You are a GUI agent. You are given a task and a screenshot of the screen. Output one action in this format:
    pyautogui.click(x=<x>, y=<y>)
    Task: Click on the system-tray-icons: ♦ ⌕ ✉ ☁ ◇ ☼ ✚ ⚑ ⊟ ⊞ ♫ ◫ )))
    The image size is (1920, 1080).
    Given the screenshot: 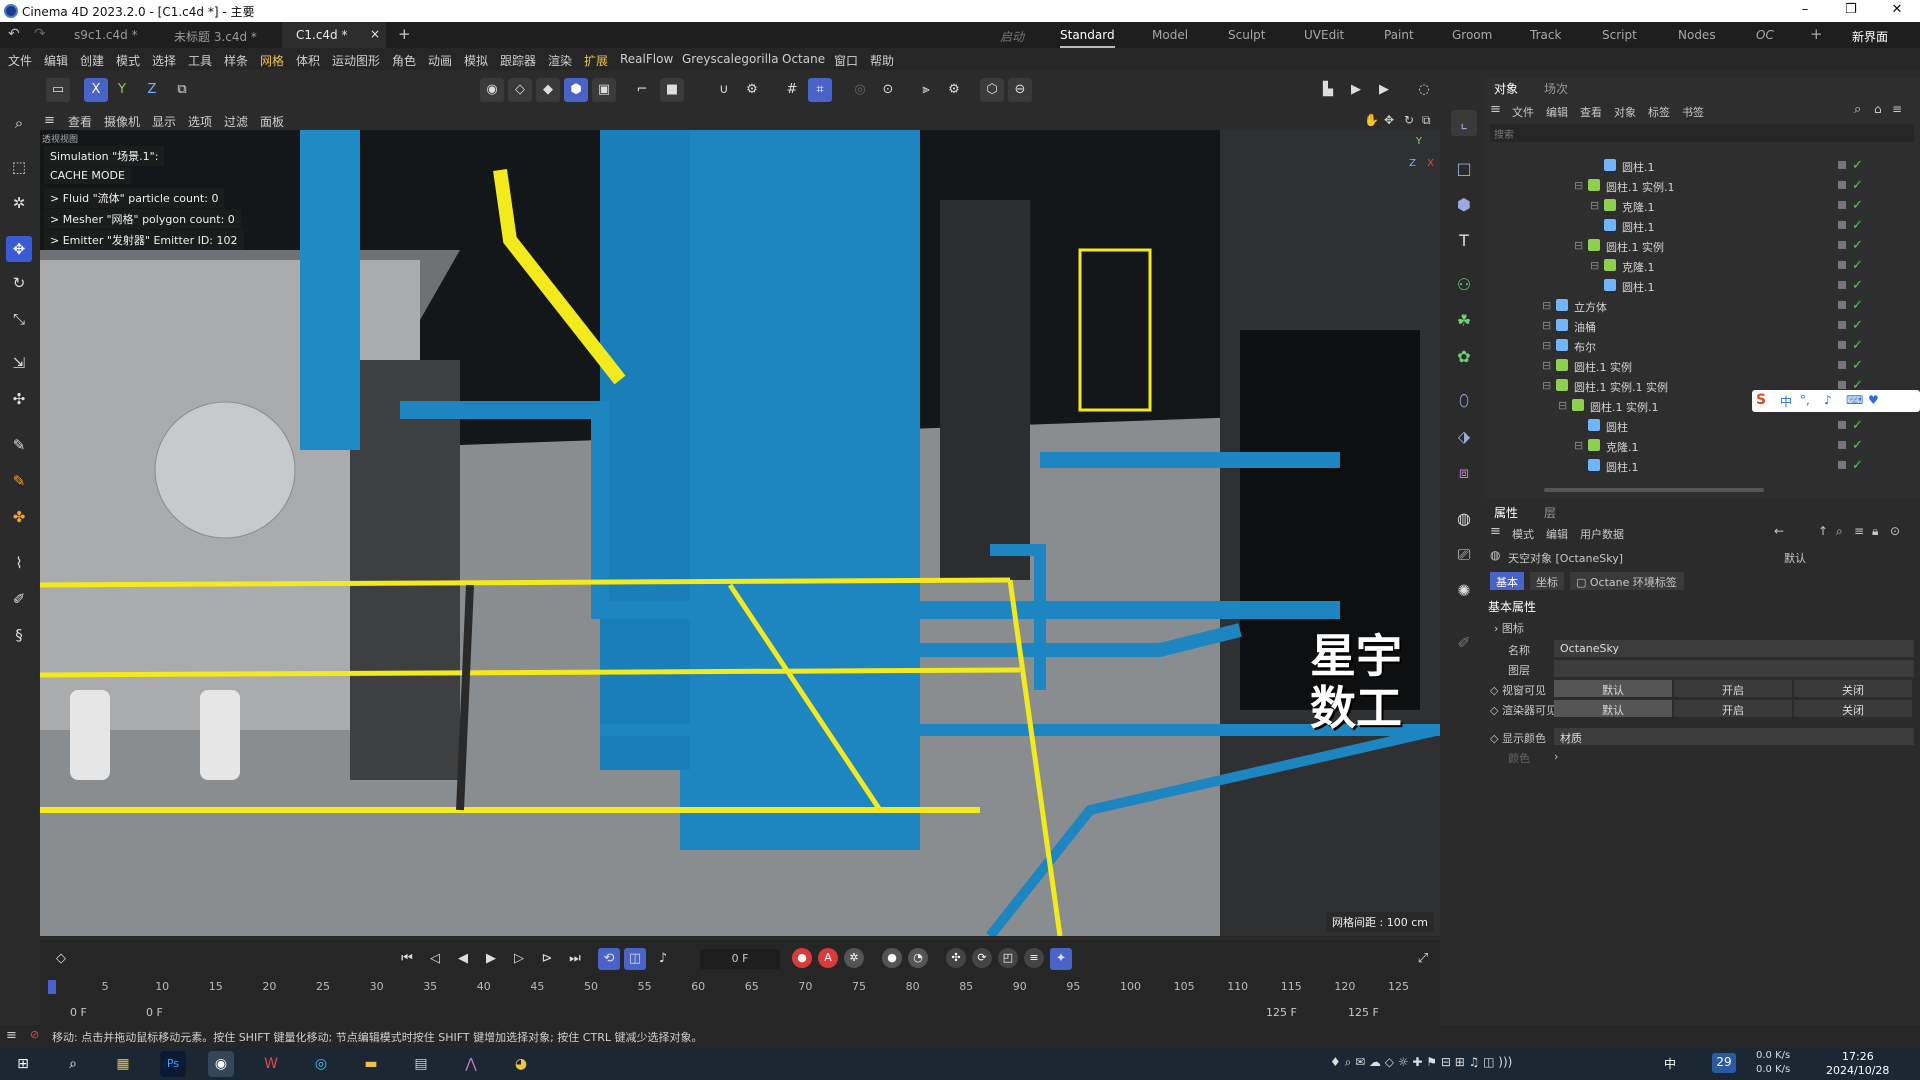 What is the action you would take?
    pyautogui.click(x=1421, y=1062)
    